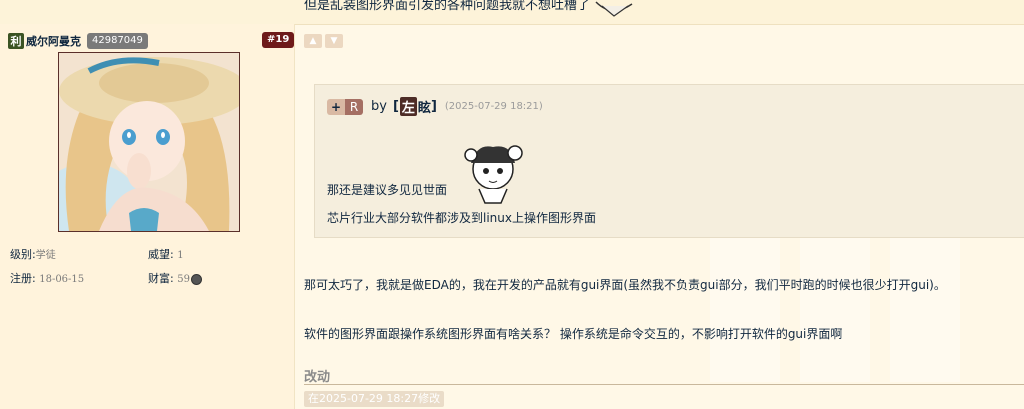 This screenshot has height=409, width=1024. Describe the element at coordinates (217, 278) in the screenshot. I see `user-wealth: 财富: 59` at that location.